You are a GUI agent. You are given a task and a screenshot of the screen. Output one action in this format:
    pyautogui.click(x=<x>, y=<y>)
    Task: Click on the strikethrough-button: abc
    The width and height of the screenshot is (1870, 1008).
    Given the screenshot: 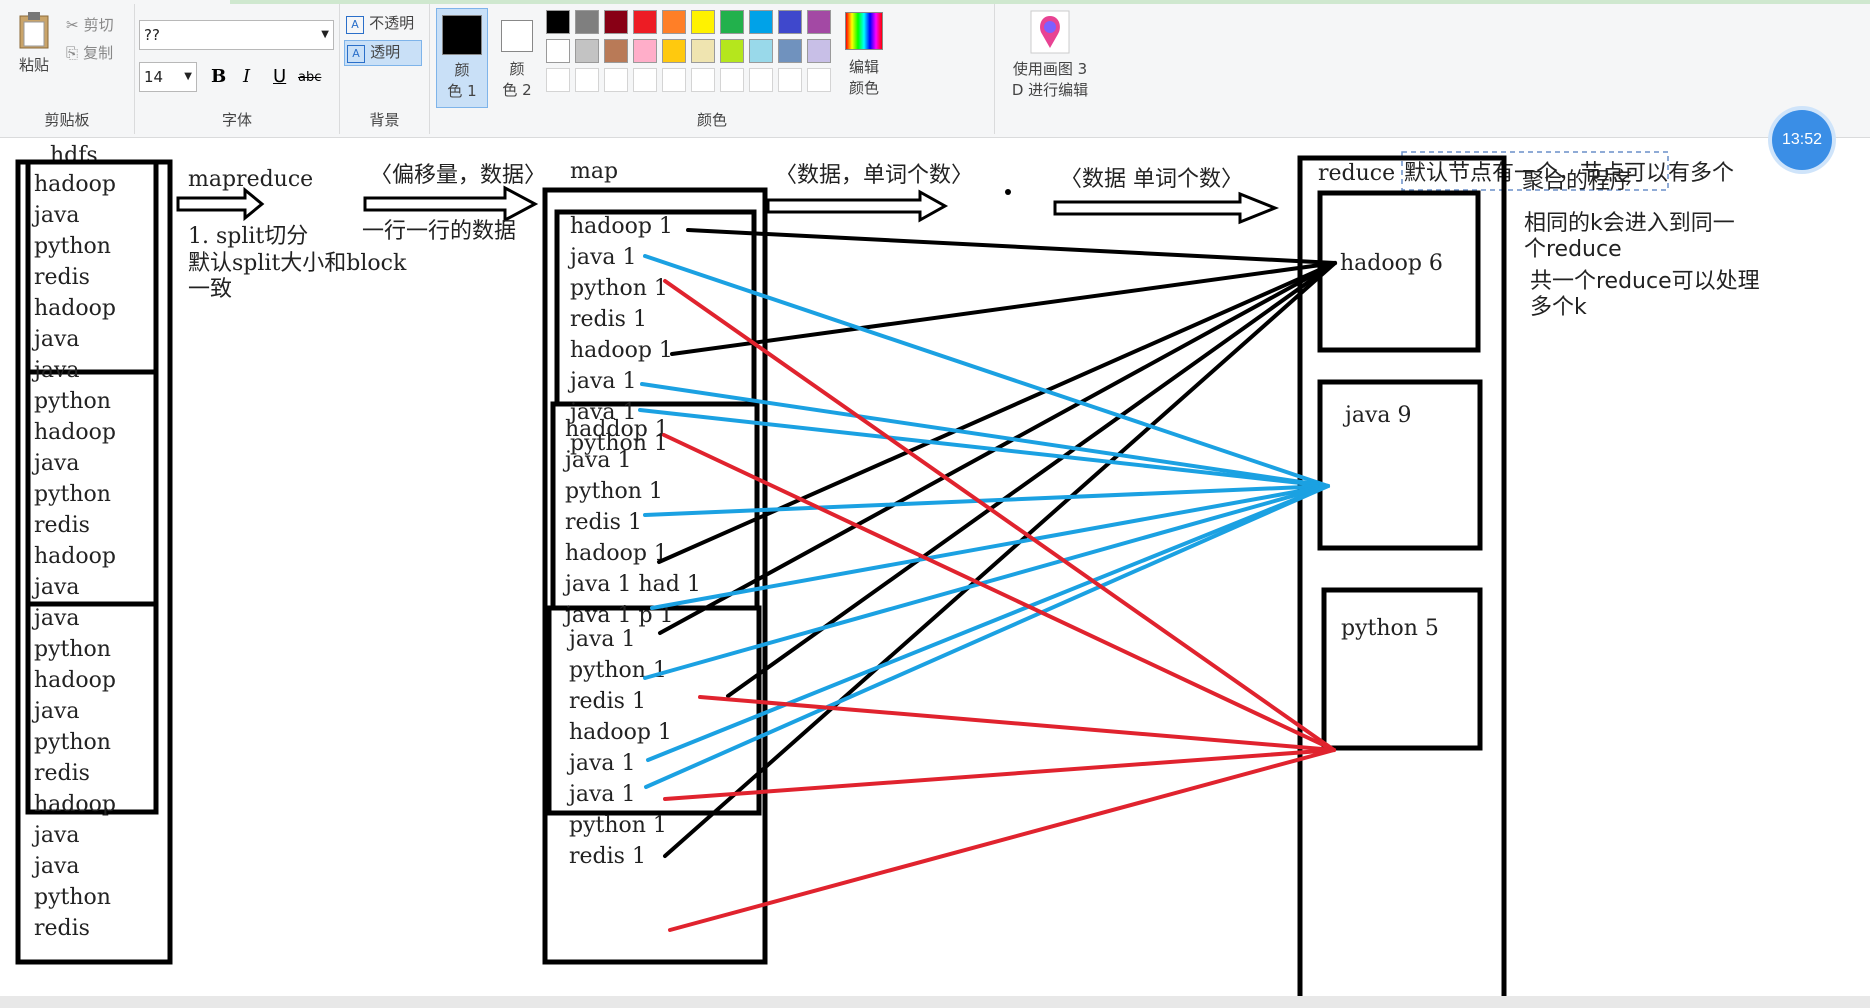 What is the action you would take?
    pyautogui.click(x=309, y=77)
    